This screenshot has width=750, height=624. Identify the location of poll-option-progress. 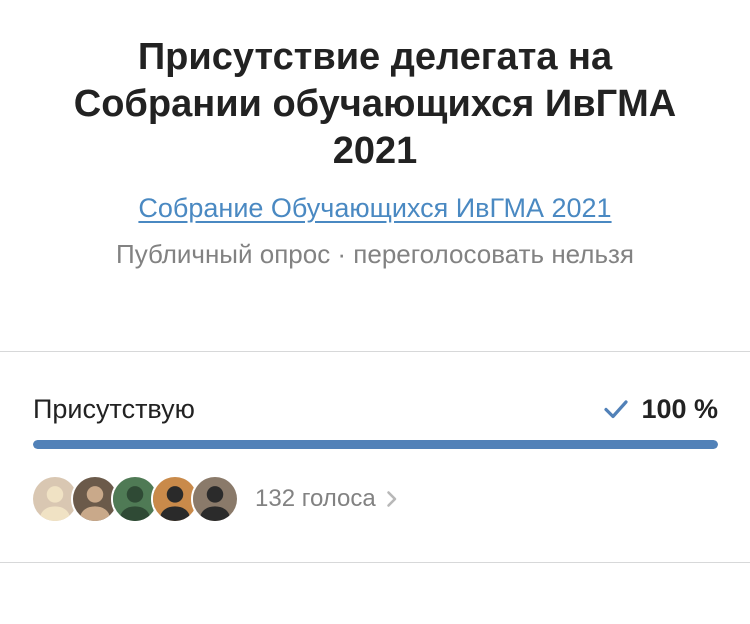
(375, 444).